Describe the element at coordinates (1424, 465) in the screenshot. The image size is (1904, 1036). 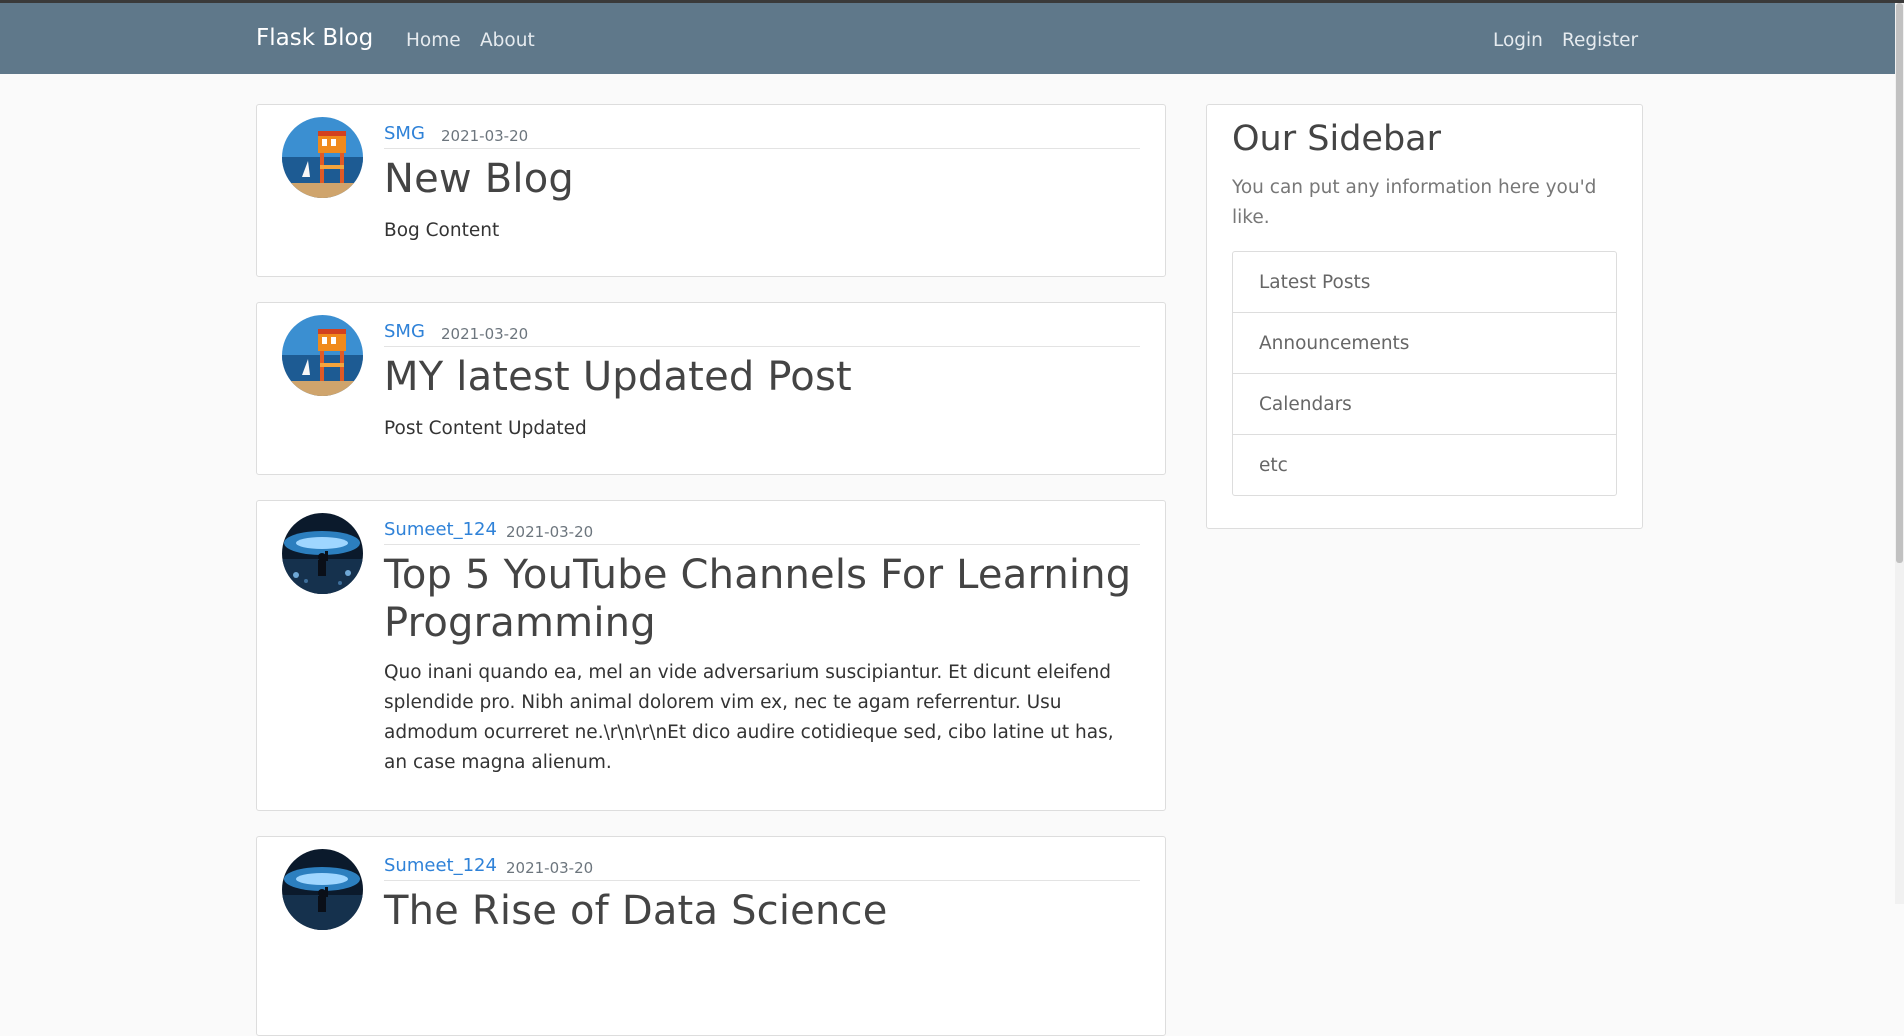
I see `sidebar-item-etc: etc` at that location.